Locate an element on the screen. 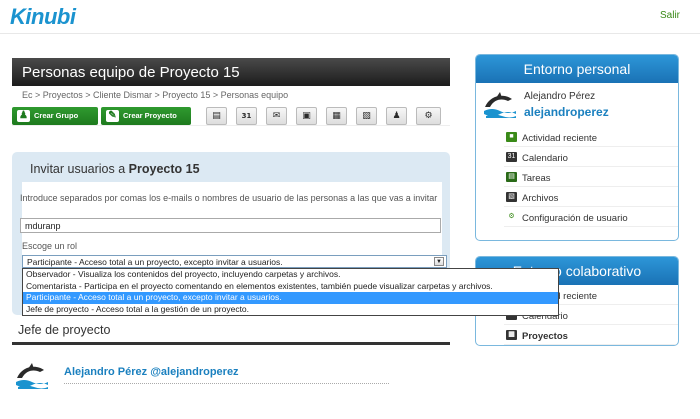 The height and width of the screenshot is (419, 700). calendar-number: 31 is located at coordinates (246, 116).